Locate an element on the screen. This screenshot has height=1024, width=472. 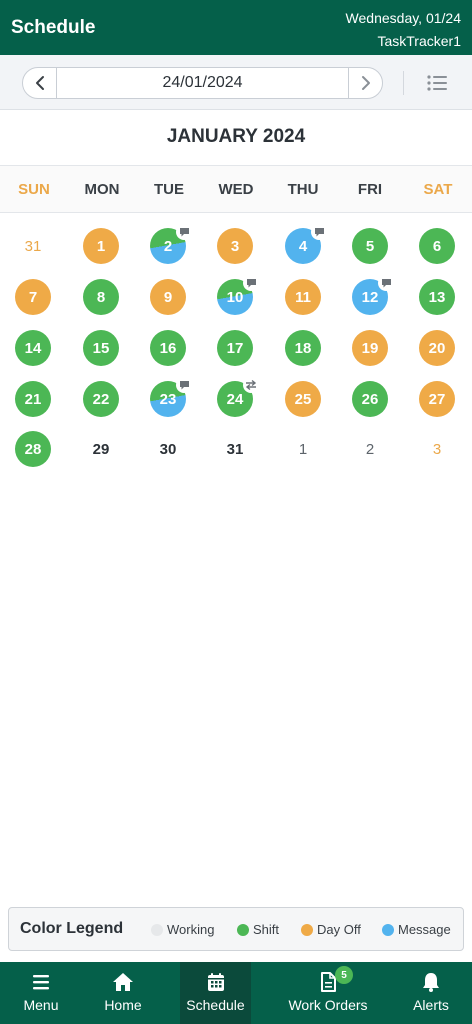
weekday-label: TUE is located at coordinates (169, 189).